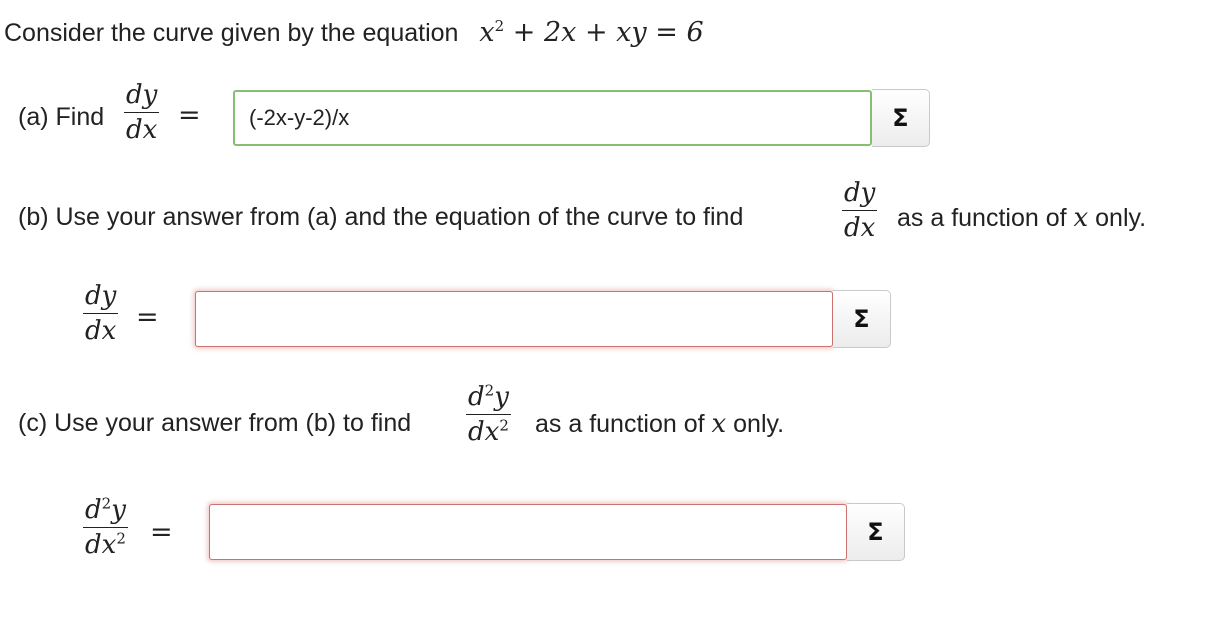  What do you see at coordinates (61, 117) in the screenshot?
I see `part-a-label: (a) Find` at bounding box center [61, 117].